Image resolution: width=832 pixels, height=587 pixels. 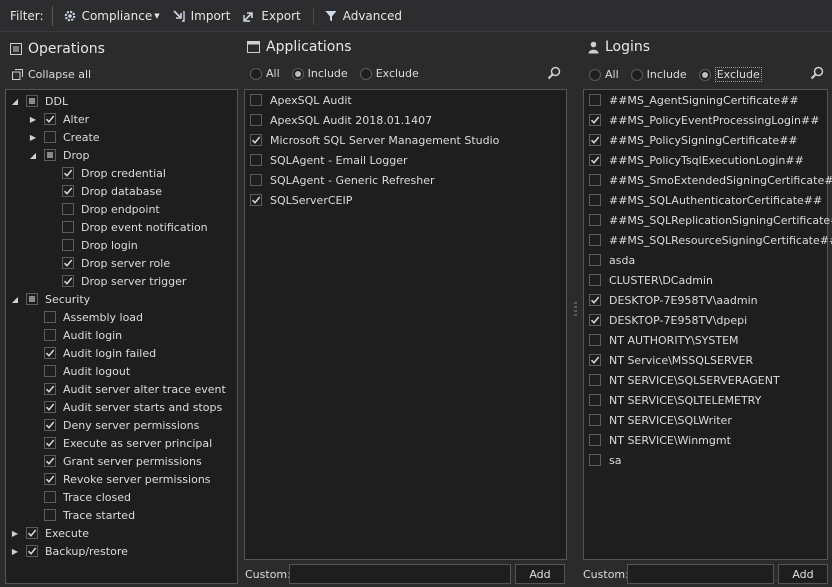 What do you see at coordinates (127, 227) in the screenshot?
I see `tree-node: Drop event notification` at bounding box center [127, 227].